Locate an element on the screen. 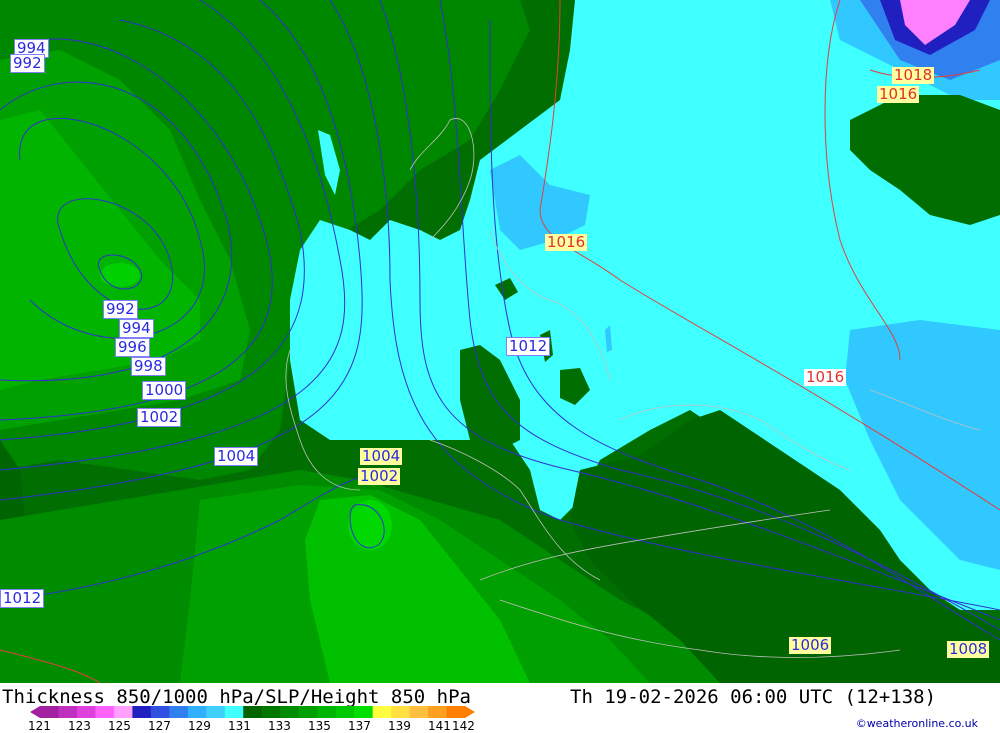 This screenshot has width=1000, height=733. scale-tick-label: 123 is located at coordinates (79, 726).